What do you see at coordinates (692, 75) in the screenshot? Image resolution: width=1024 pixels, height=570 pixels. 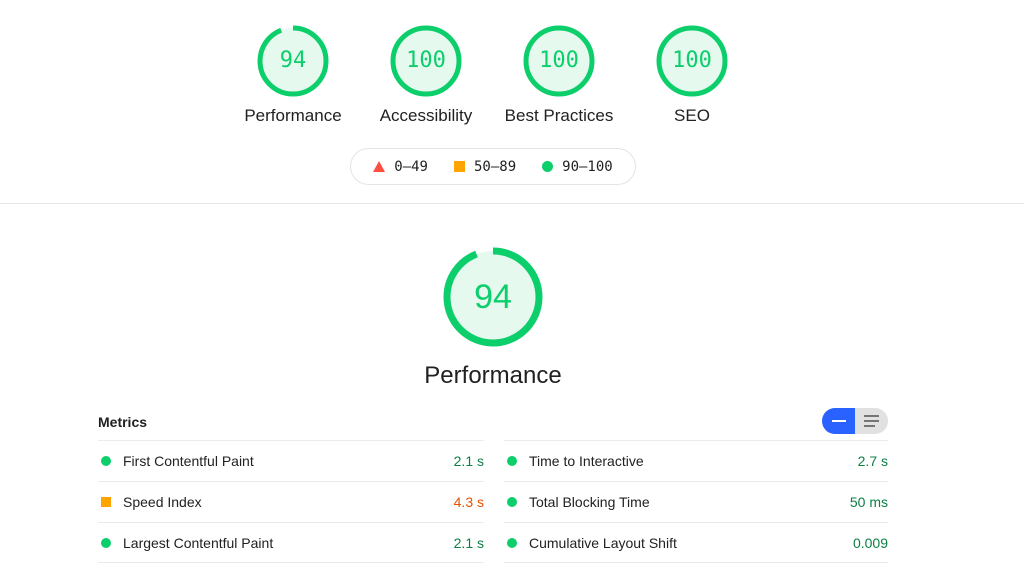 I see `gauge-seo: 100 SEO` at bounding box center [692, 75].